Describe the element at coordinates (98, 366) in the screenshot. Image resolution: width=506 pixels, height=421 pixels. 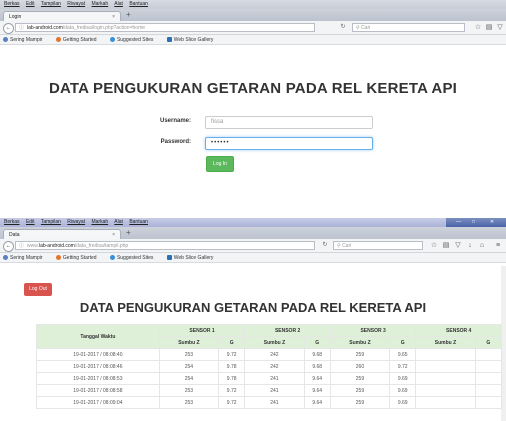
I see `cell-waktu: 19-01-2017 / 08:08:46` at that location.